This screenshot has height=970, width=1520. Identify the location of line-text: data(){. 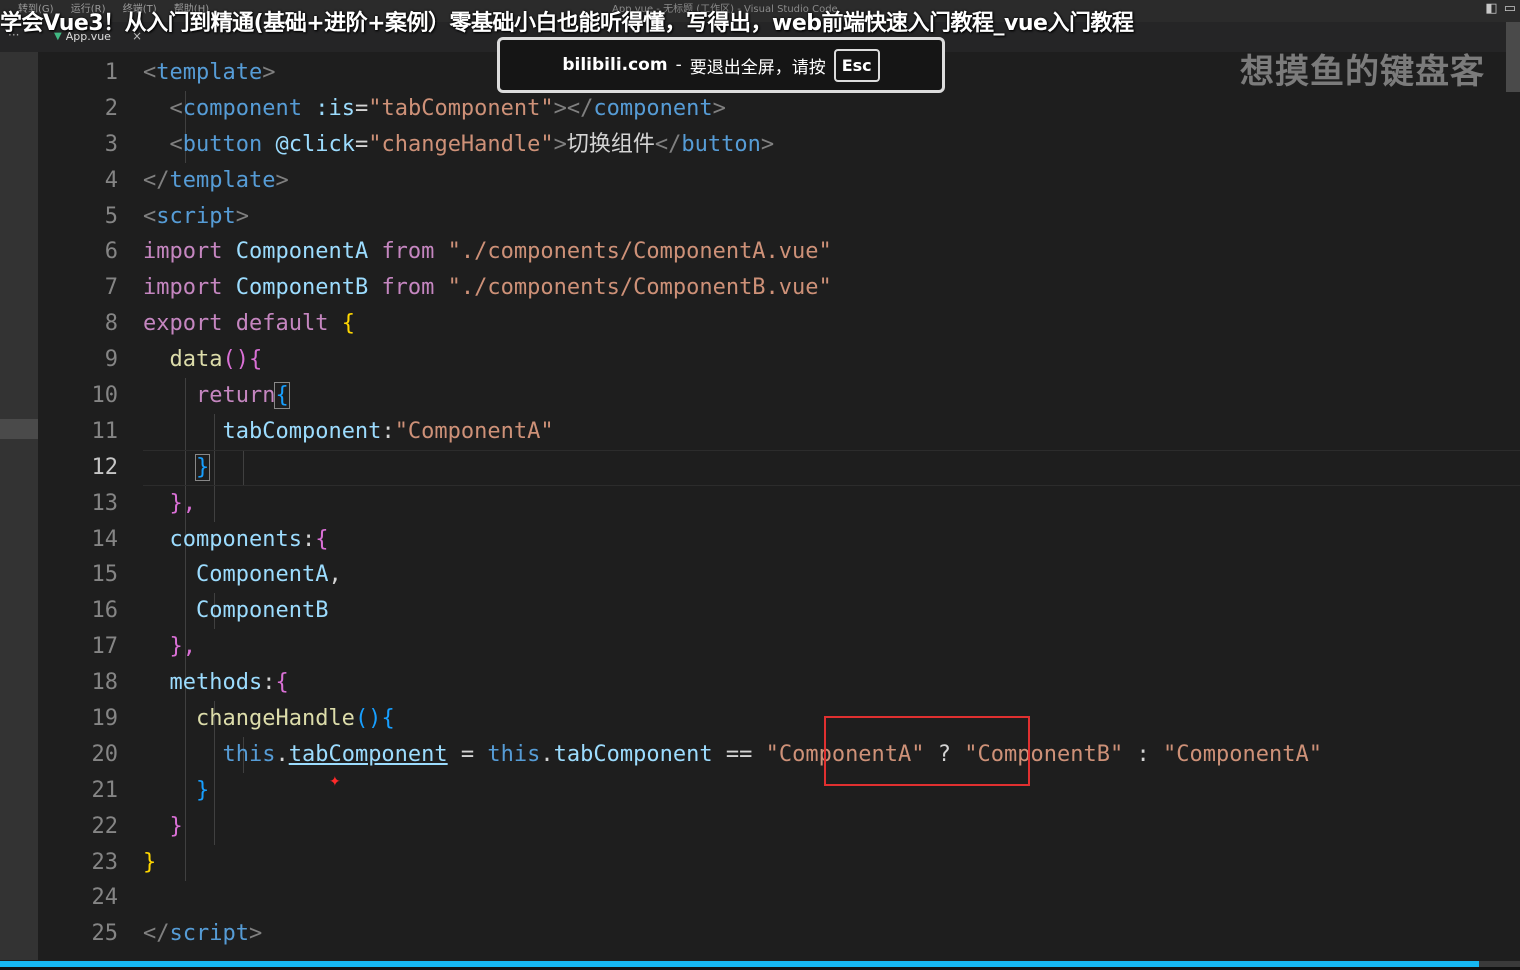
(216, 360).